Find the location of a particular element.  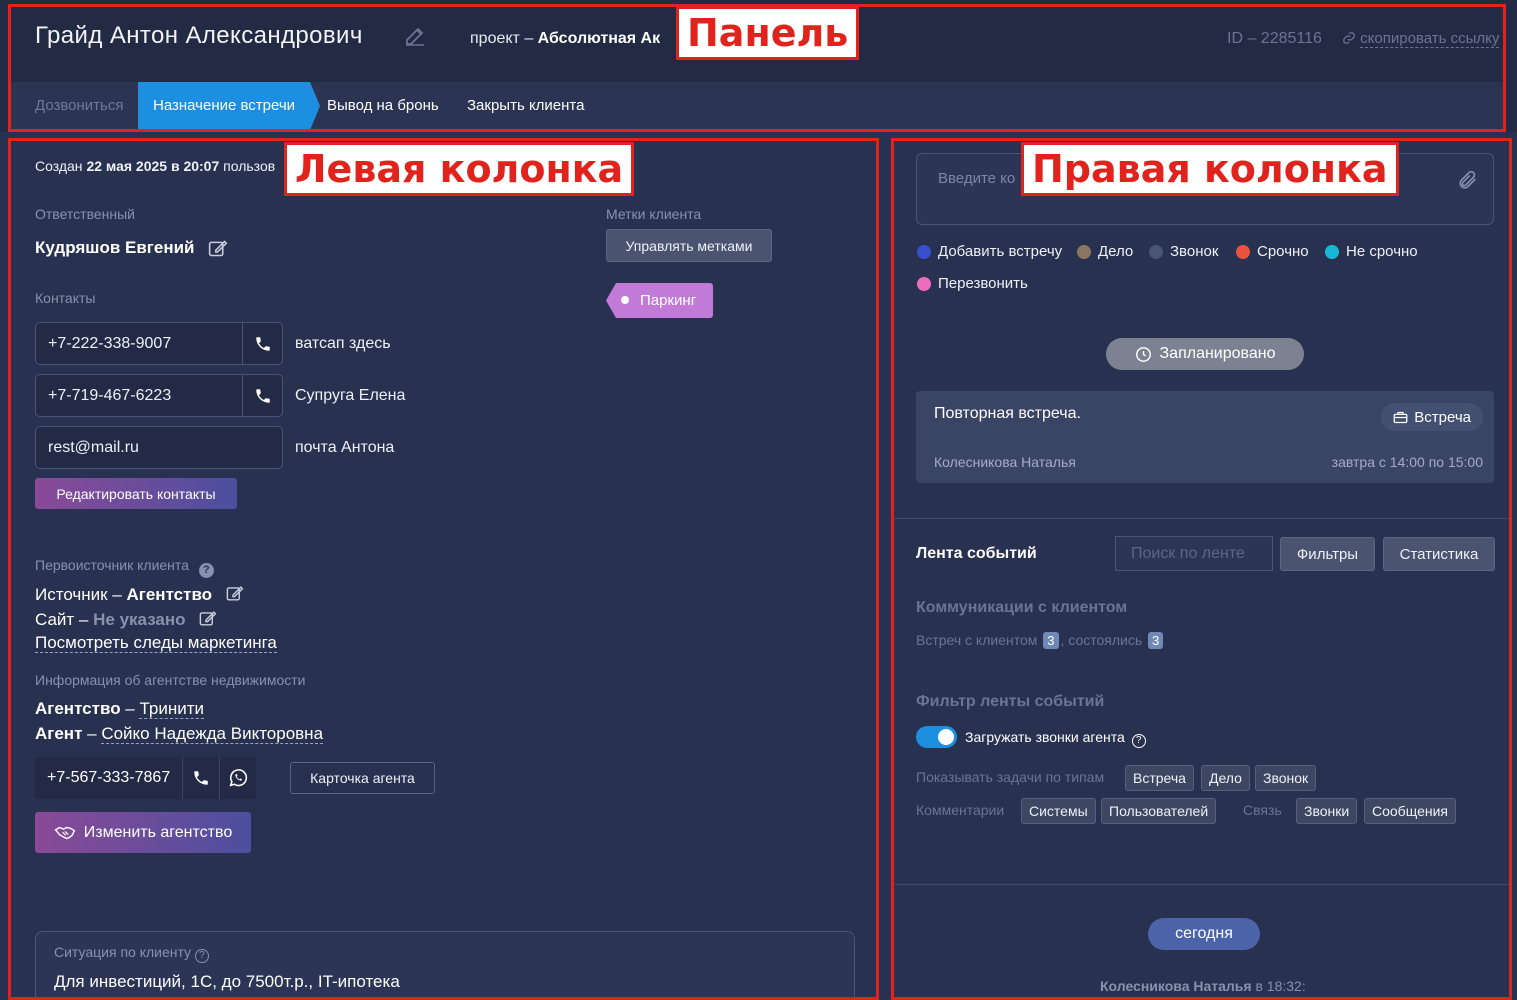

feed-title: Лента событий is located at coordinates (976, 553).